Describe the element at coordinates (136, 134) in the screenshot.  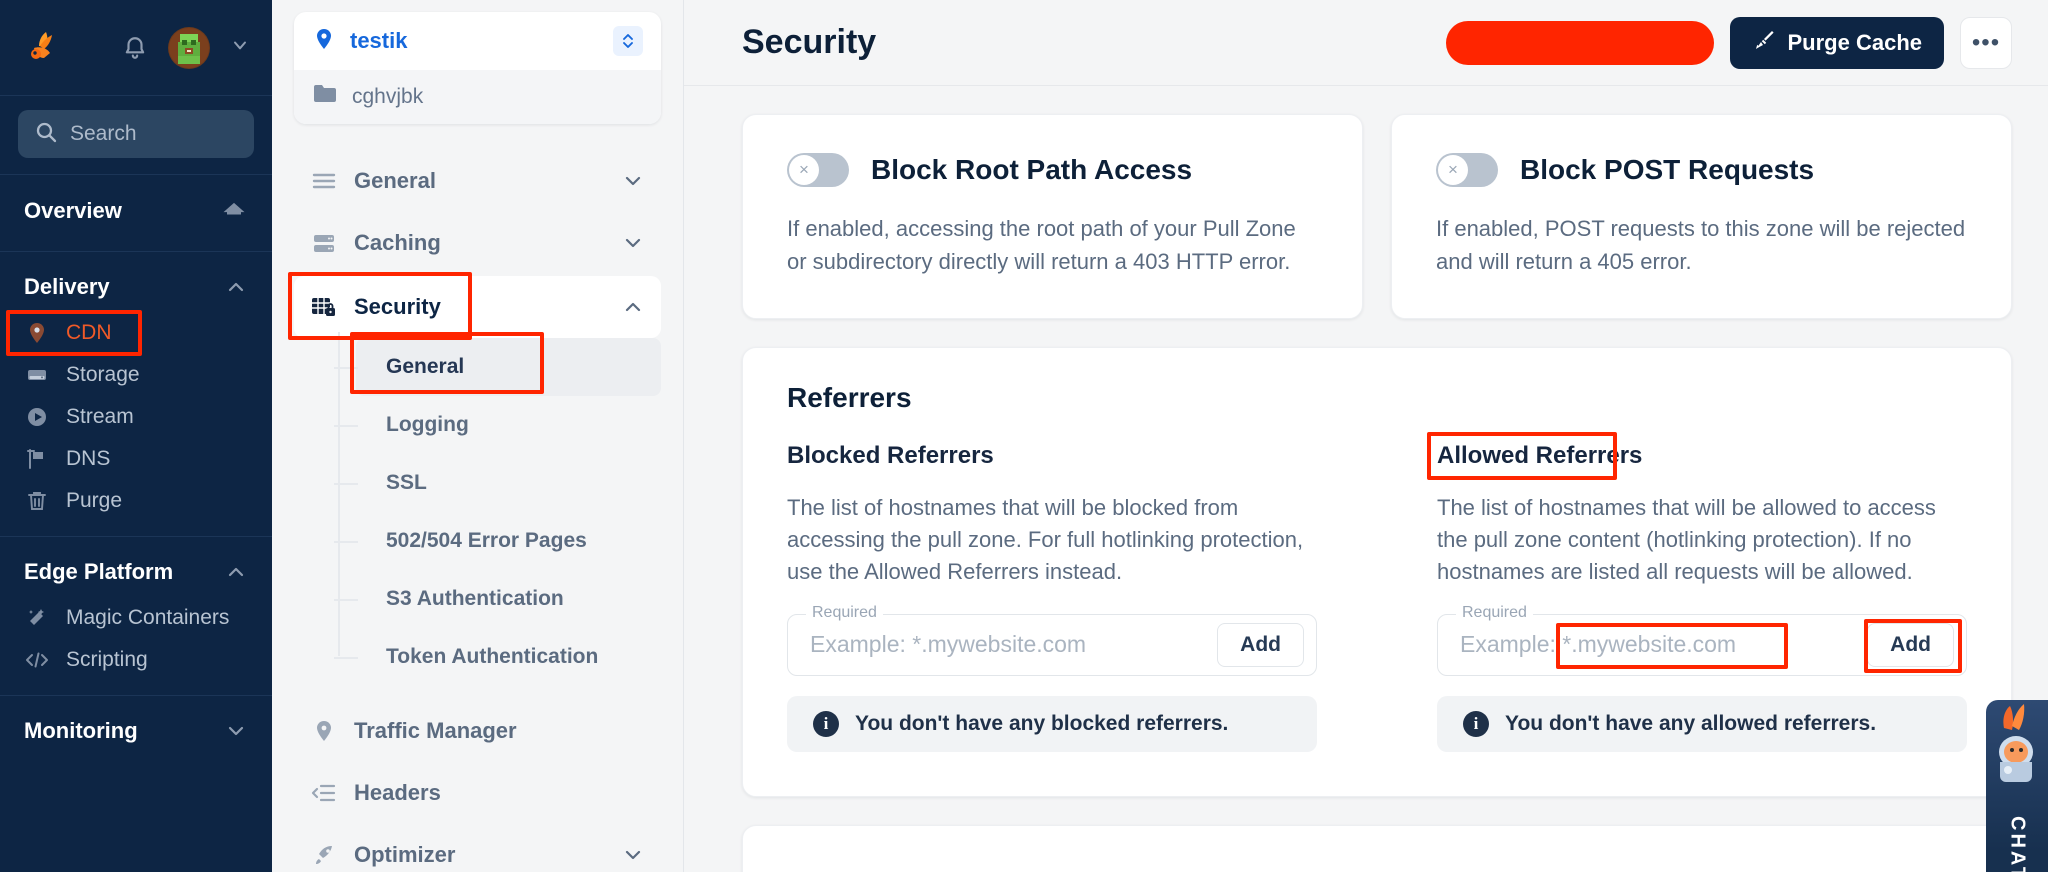
I see `search-input: Search` at that location.